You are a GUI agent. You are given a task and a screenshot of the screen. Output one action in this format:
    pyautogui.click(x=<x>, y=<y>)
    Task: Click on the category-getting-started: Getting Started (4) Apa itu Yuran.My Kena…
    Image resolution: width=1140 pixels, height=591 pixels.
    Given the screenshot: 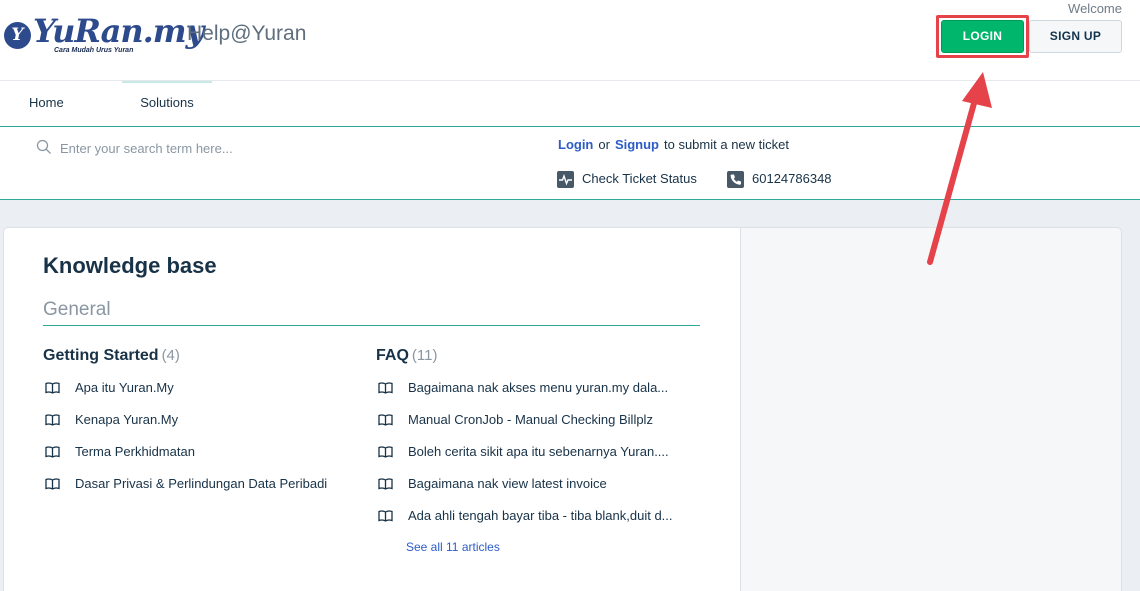 What is the action you would take?
    pyautogui.click(x=185, y=427)
    